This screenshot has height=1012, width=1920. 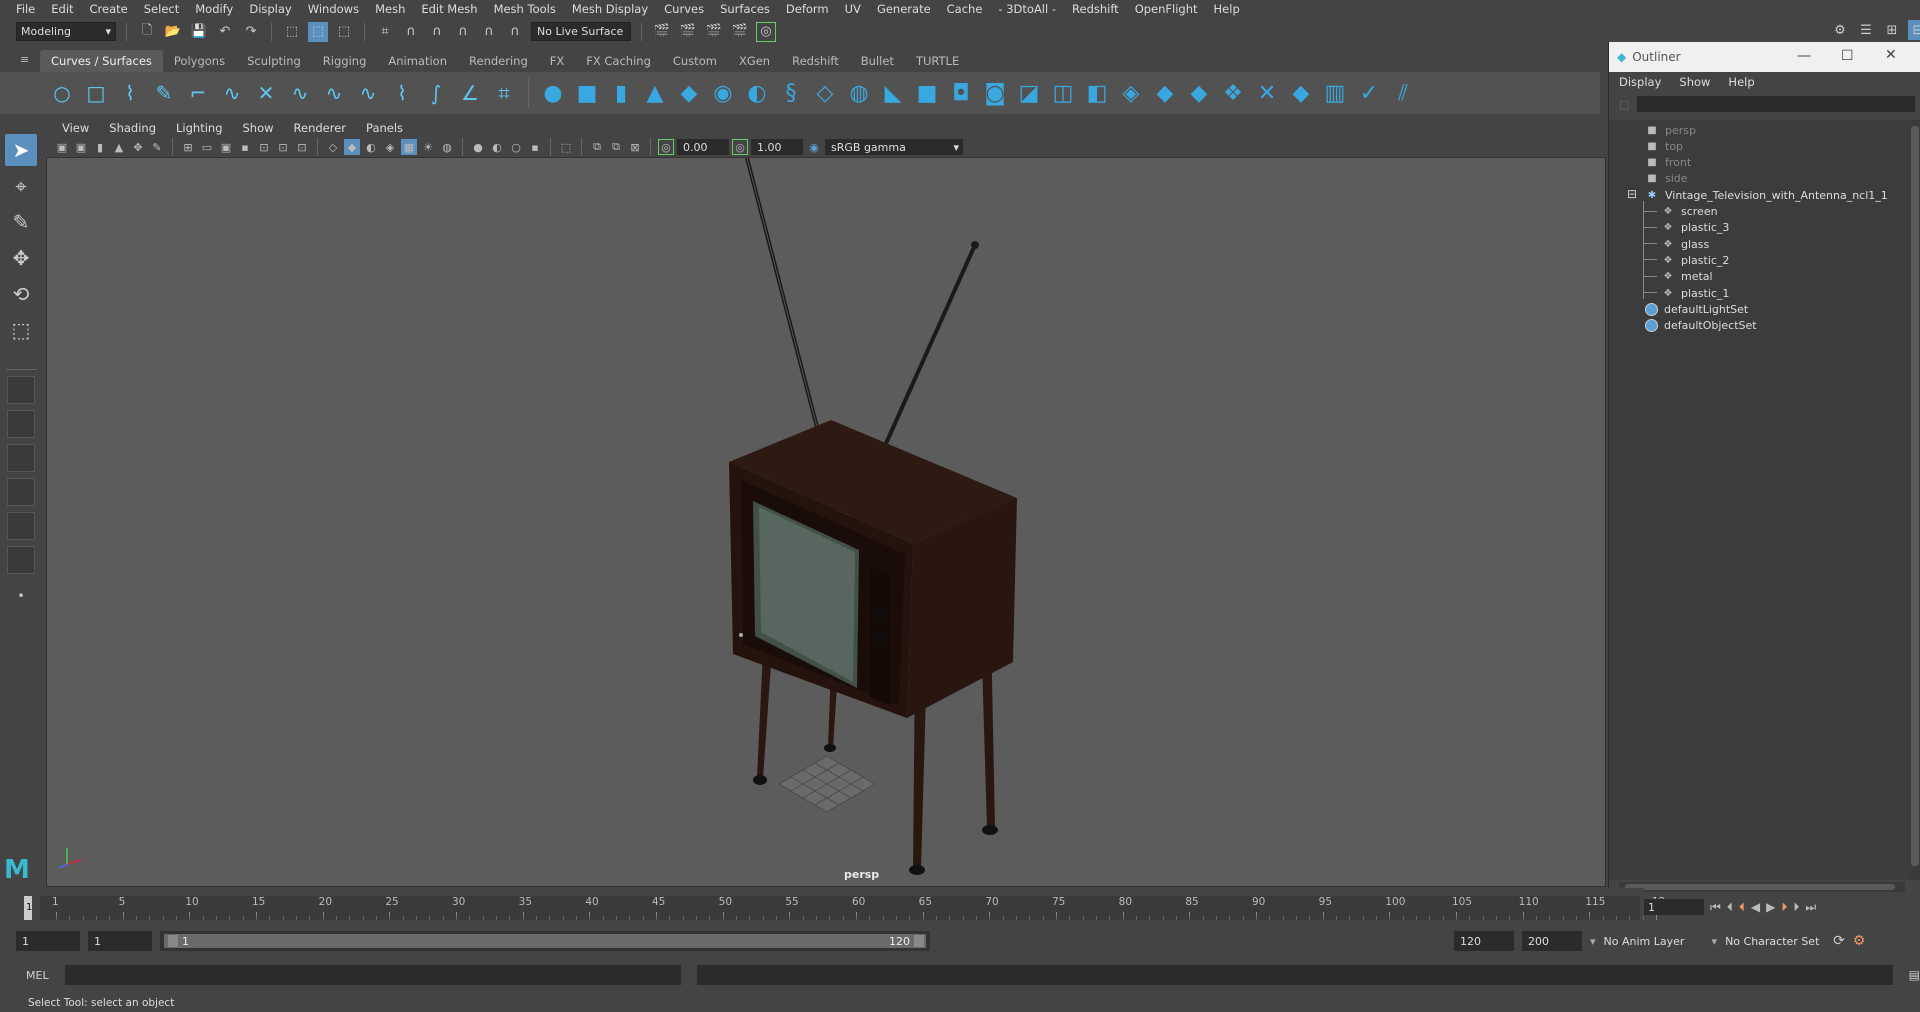 What do you see at coordinates (1624, 104) in the screenshot?
I see `filter-icon: ⬚` at bounding box center [1624, 104].